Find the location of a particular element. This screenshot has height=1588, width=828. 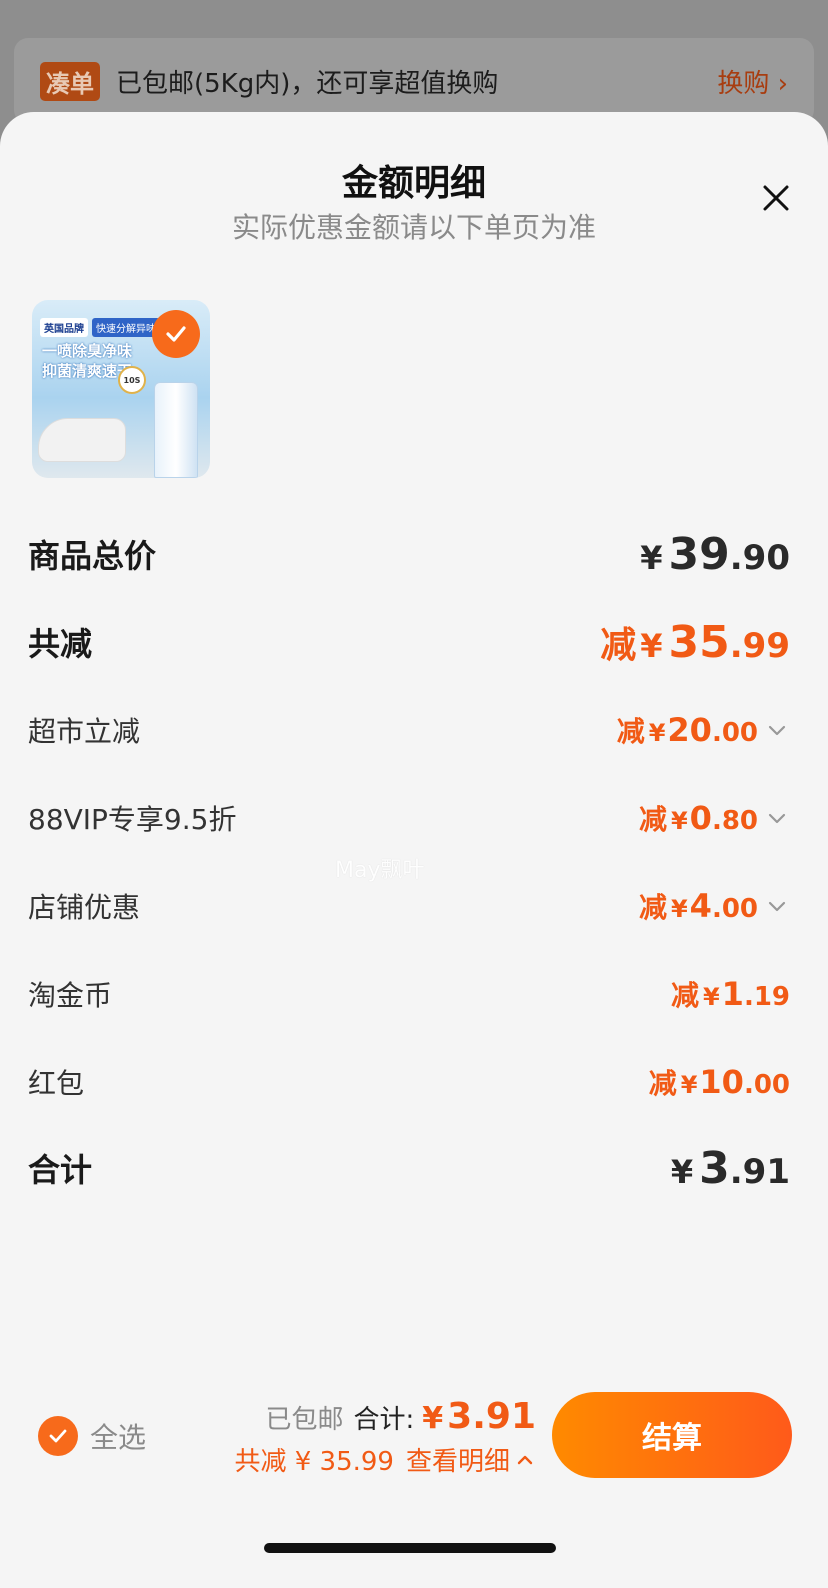

close-icon is located at coordinates (776, 198).